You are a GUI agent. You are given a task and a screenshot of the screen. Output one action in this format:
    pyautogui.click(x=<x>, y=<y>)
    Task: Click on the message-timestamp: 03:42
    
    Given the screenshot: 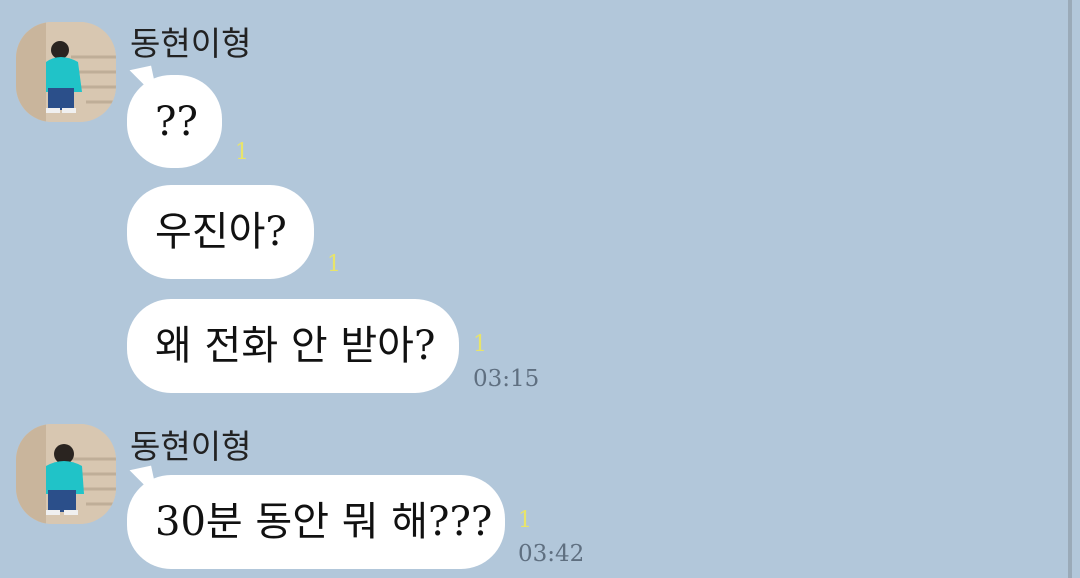 What is the action you would take?
    pyautogui.click(x=551, y=554)
    